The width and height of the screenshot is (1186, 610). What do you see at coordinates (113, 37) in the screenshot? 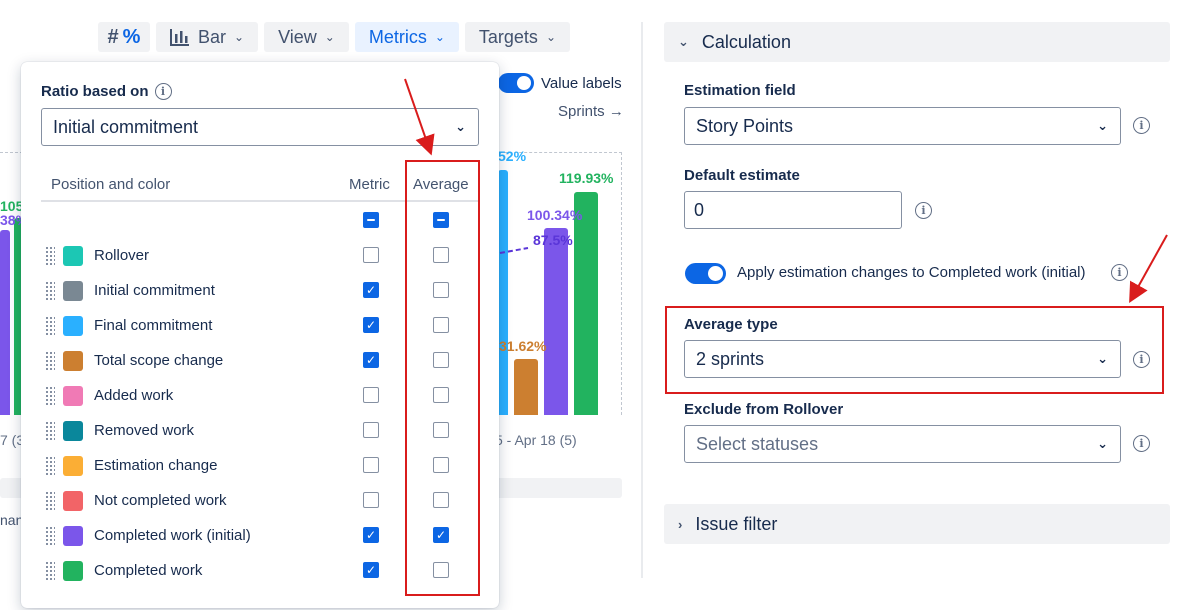
I see `hash-icon: #` at bounding box center [113, 37].